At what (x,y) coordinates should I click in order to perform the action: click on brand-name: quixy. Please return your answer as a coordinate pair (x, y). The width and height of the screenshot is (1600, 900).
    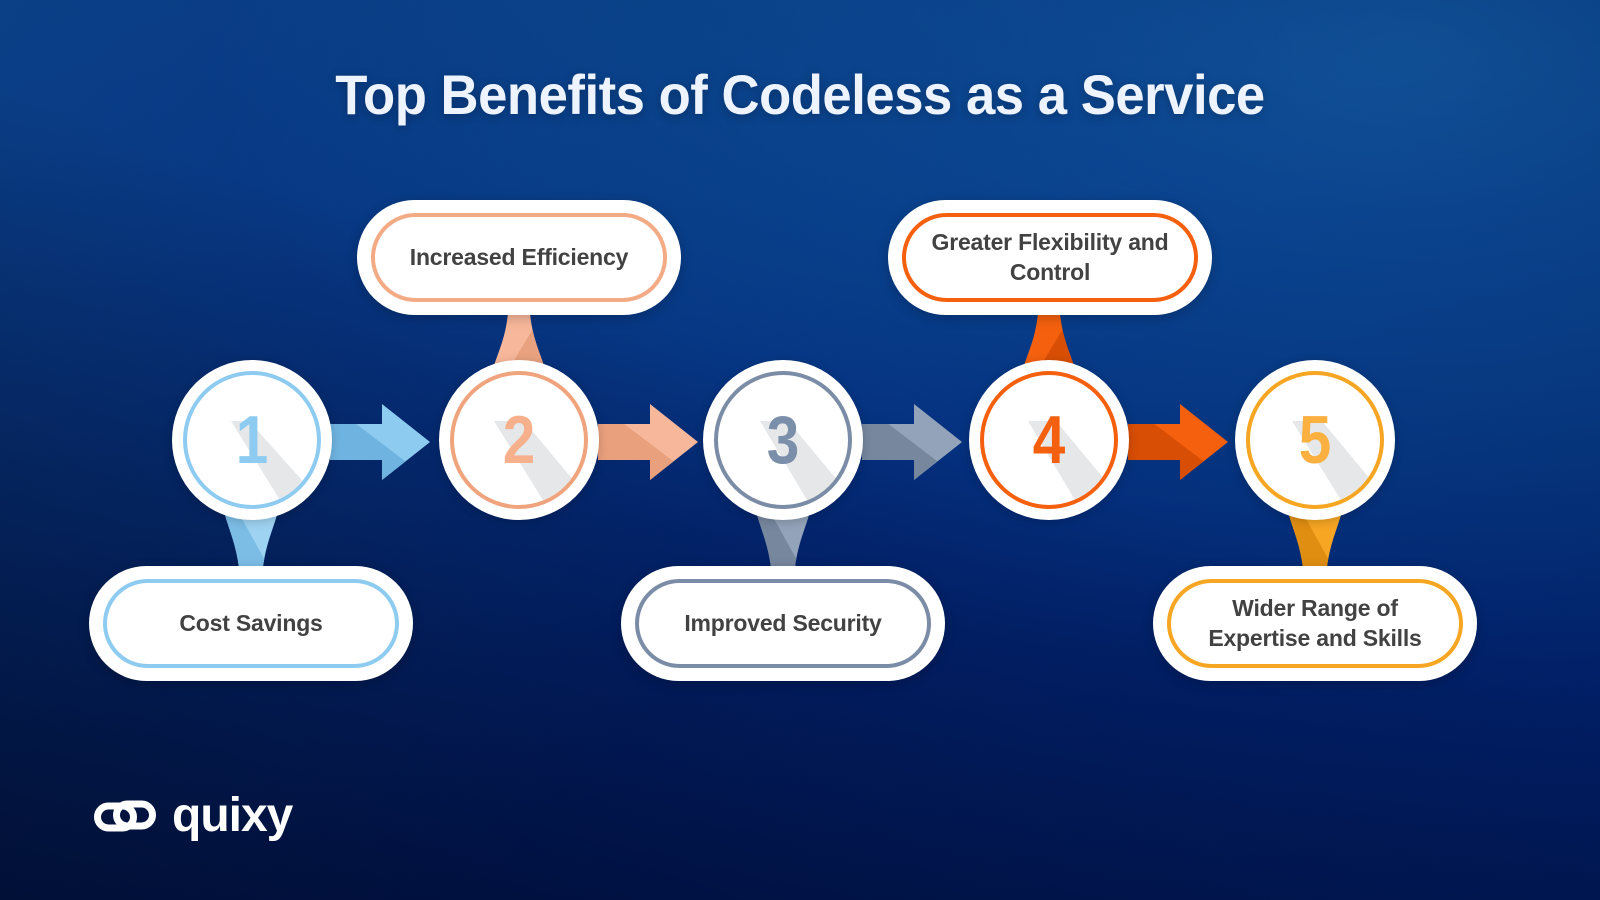
    Looking at the image, I should click on (232, 815).